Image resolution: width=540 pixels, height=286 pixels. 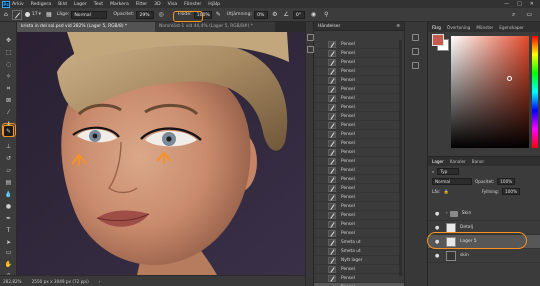 I want to click on history-panel-title: Händelser, so click(x=329, y=26).